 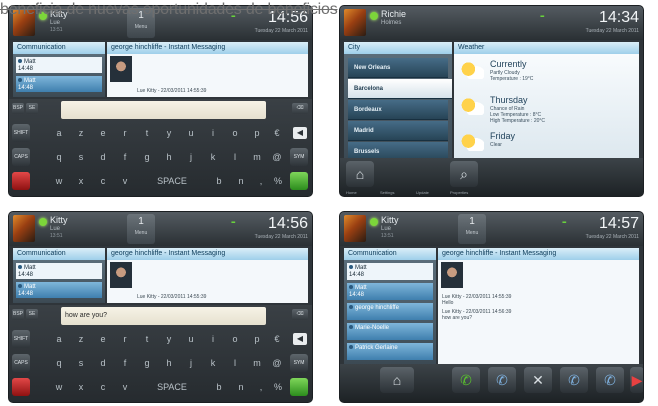 What do you see at coordinates (163, 316) in the screenshot?
I see `message-input: how are you?` at bounding box center [163, 316].